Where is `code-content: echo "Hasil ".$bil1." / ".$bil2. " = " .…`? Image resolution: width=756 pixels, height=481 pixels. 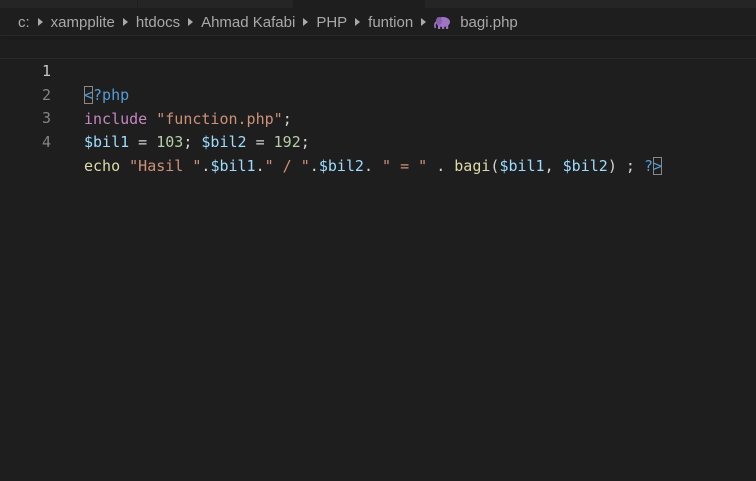 code-content: echo "Hasil ".$bil1." / ".$bil2. " = " .… is located at coordinates (373, 166).